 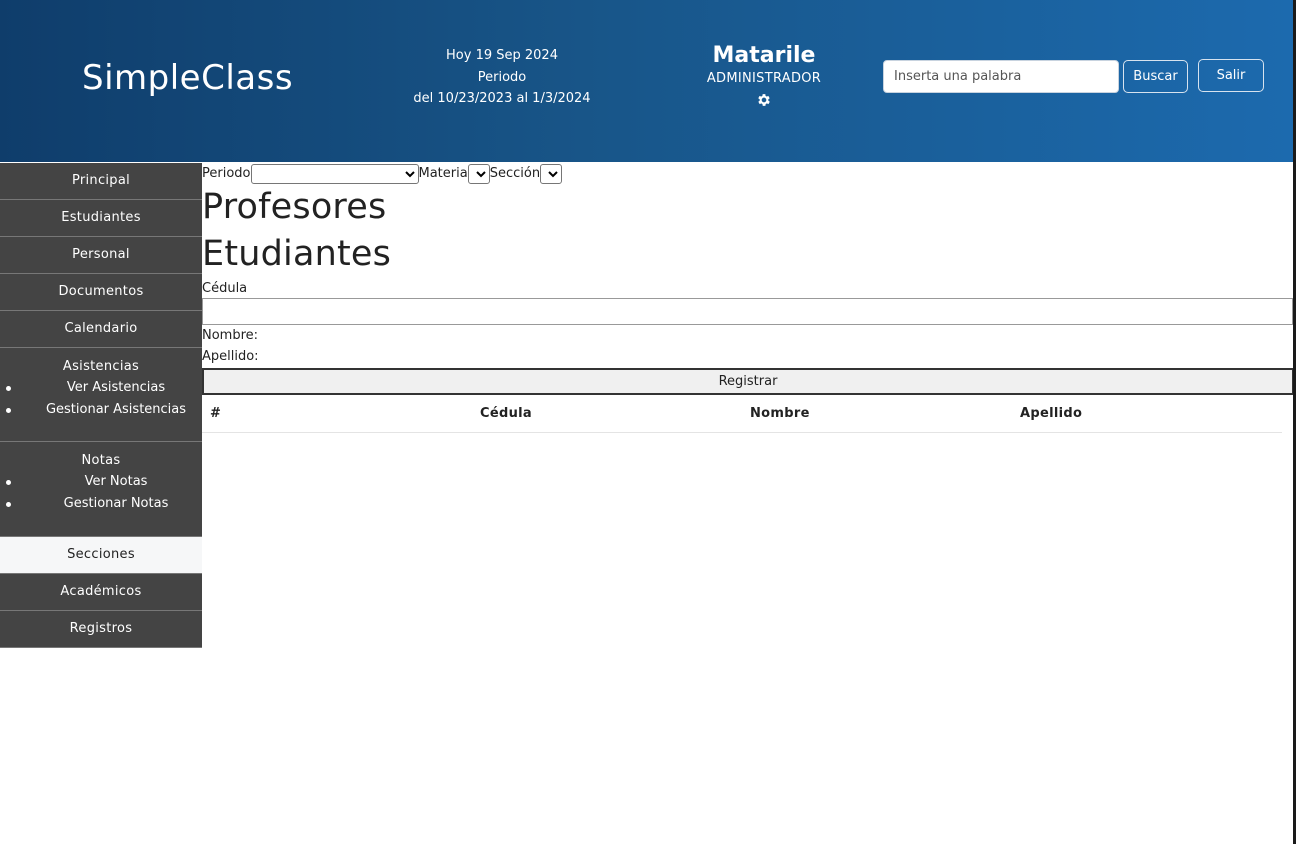 I want to click on students-table: # Cédula Nombre Apellido, so click(x=742, y=414).